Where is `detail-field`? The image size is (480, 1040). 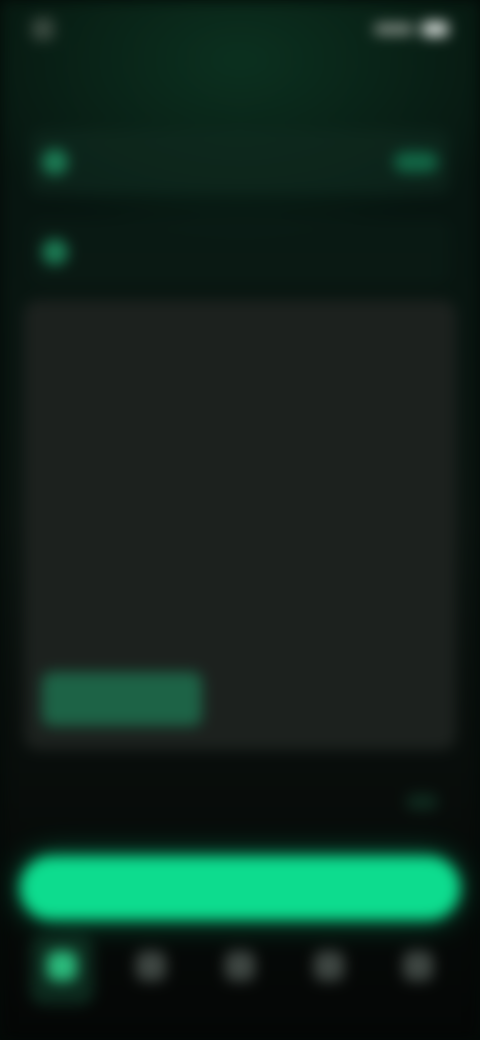
detail-field is located at coordinates (240, 802).